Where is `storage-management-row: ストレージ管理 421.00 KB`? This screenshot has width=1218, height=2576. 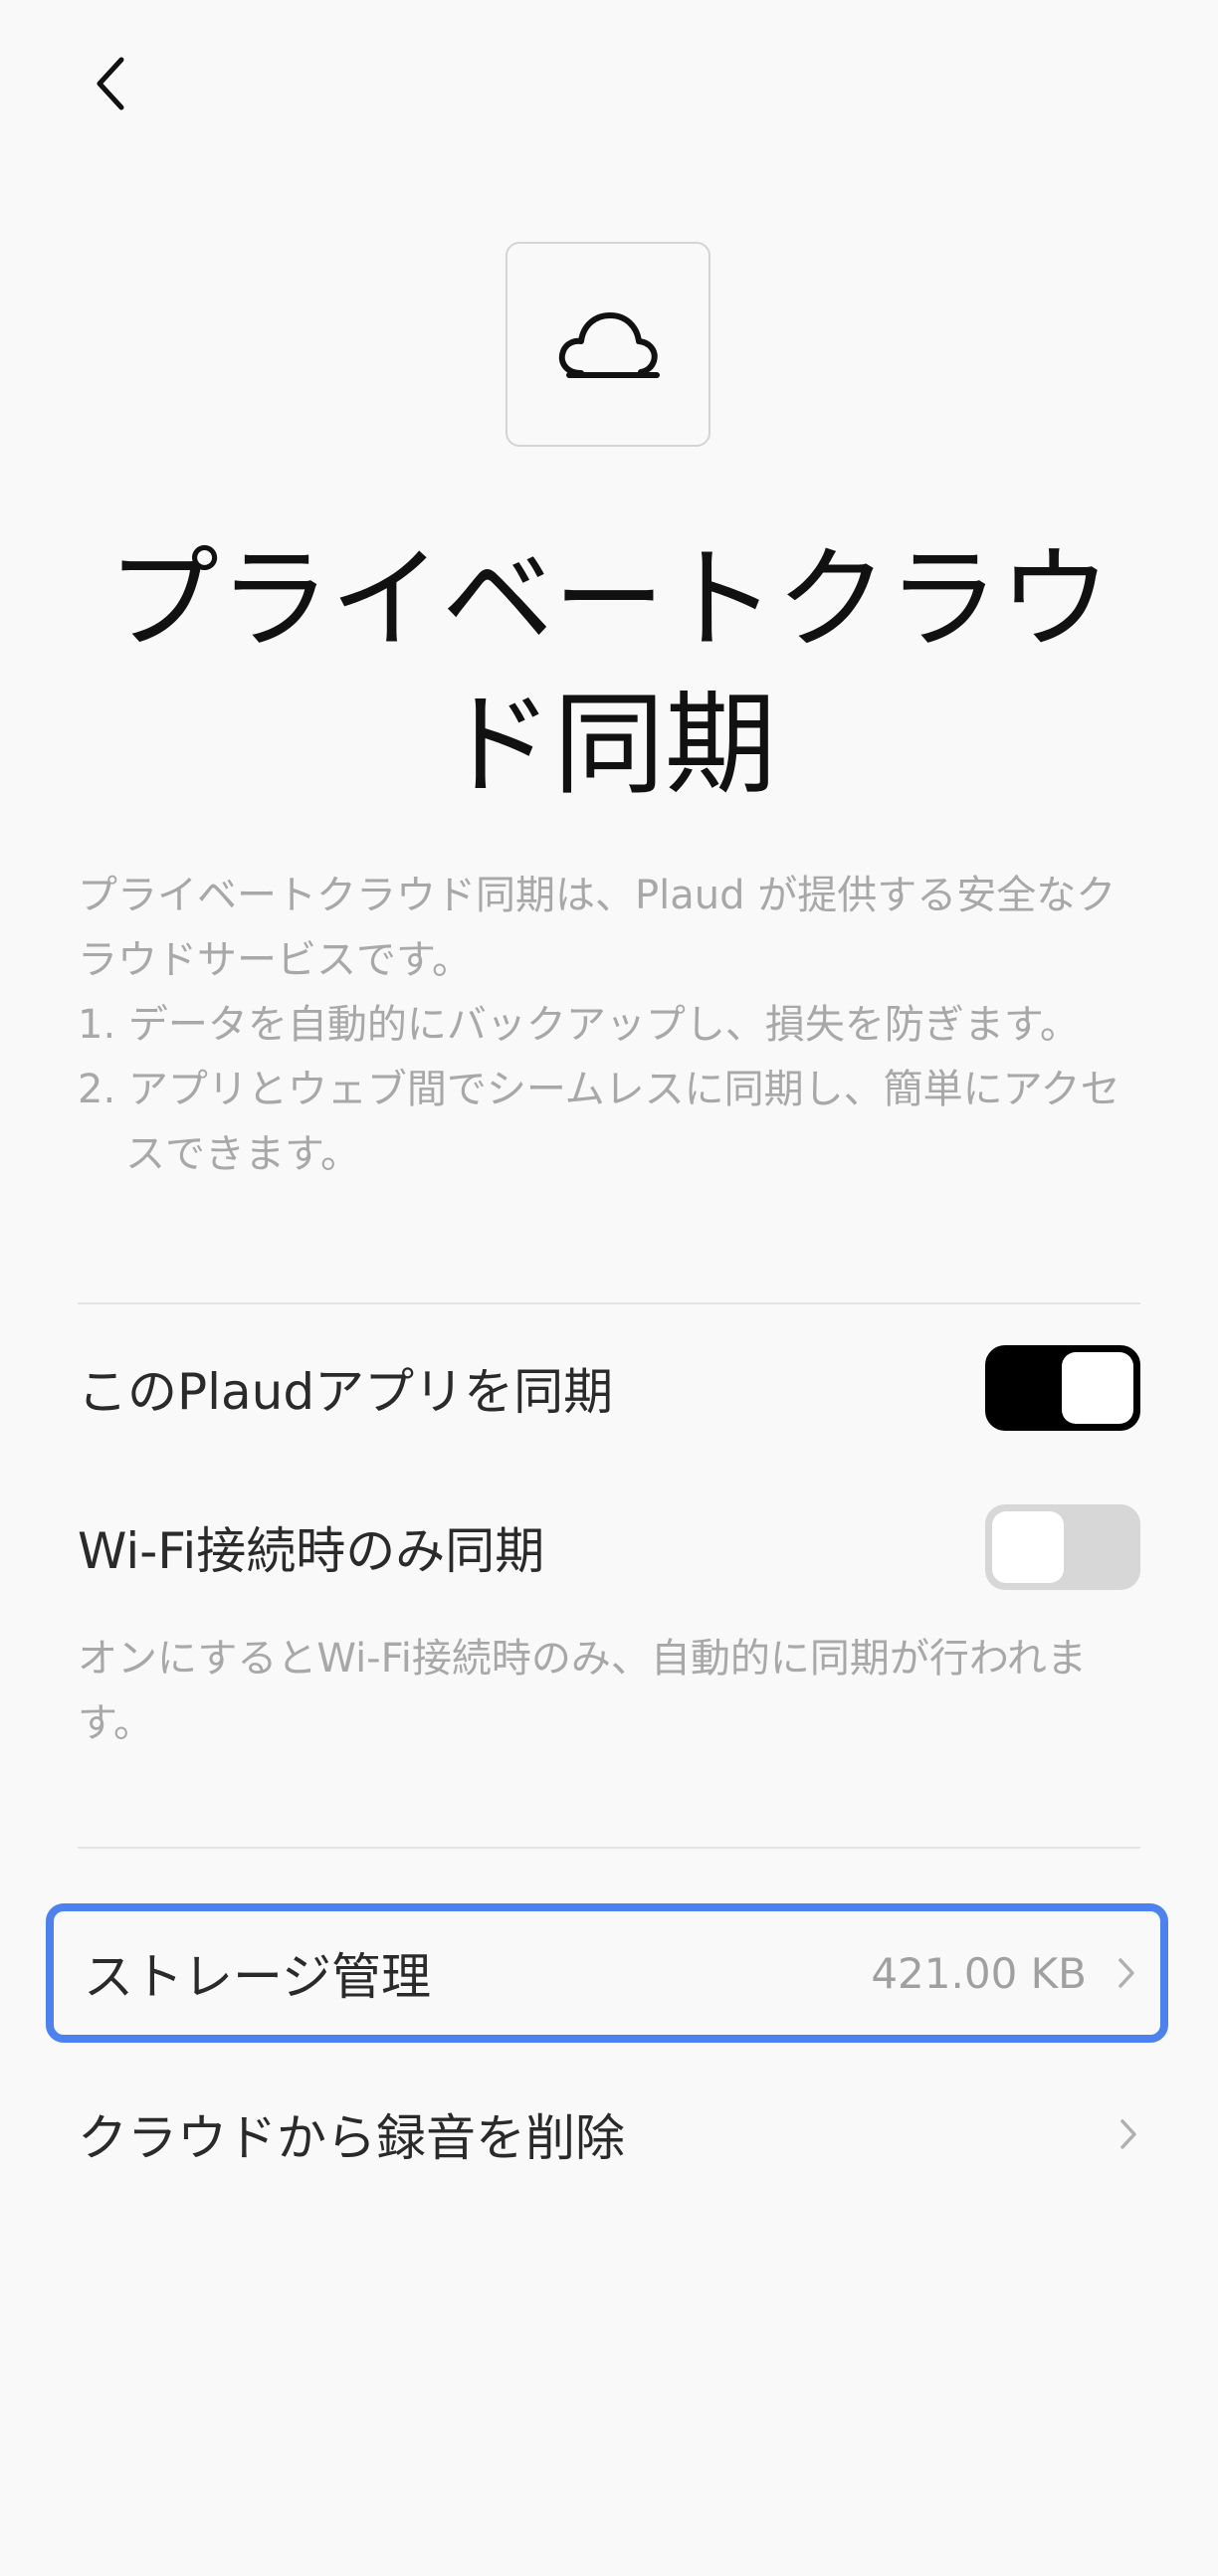
storage-management-row: ストレージ管理 421.00 KB is located at coordinates (607, 1973).